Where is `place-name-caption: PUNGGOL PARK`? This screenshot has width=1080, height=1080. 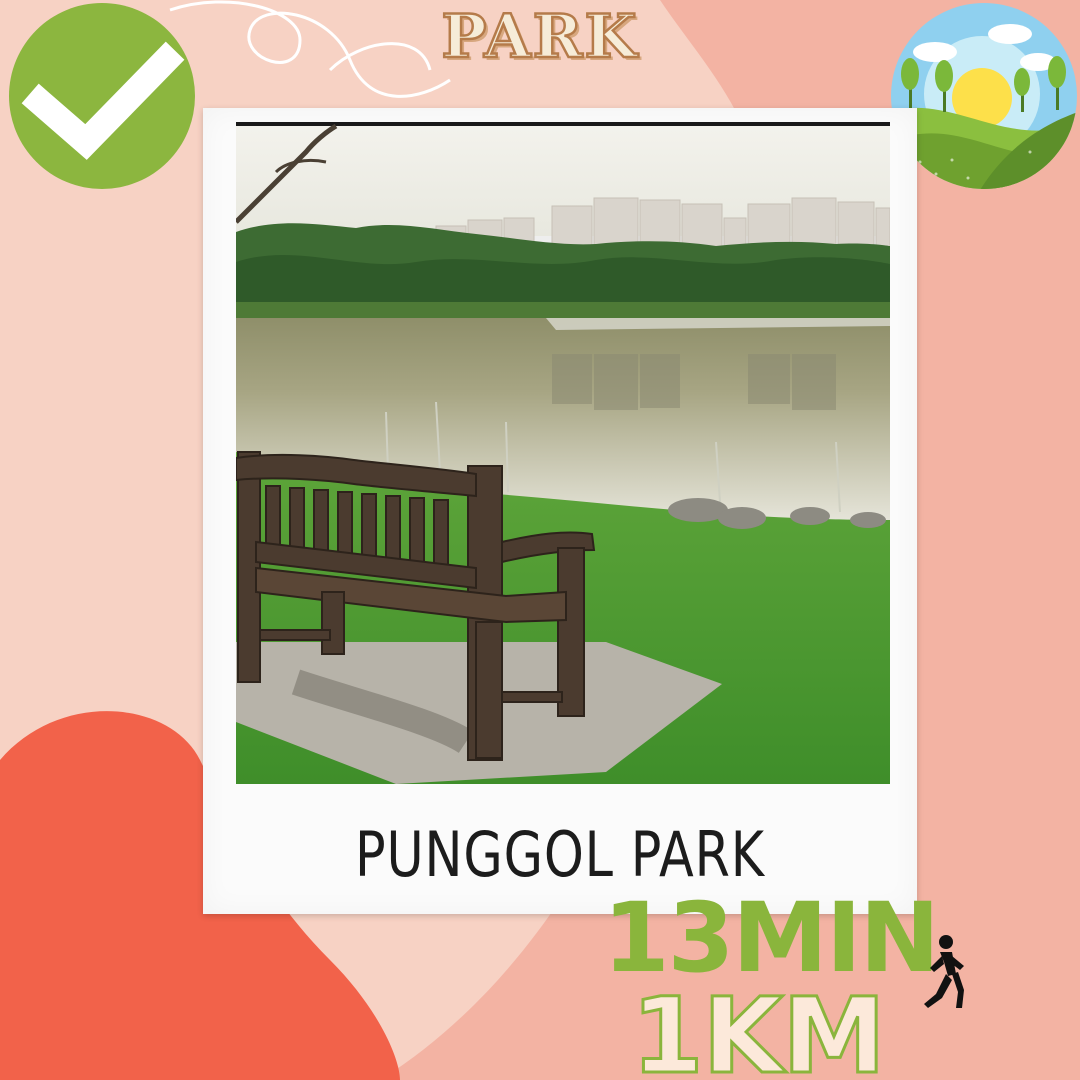 place-name-caption: PUNGGOL PARK is located at coordinates (560, 854).